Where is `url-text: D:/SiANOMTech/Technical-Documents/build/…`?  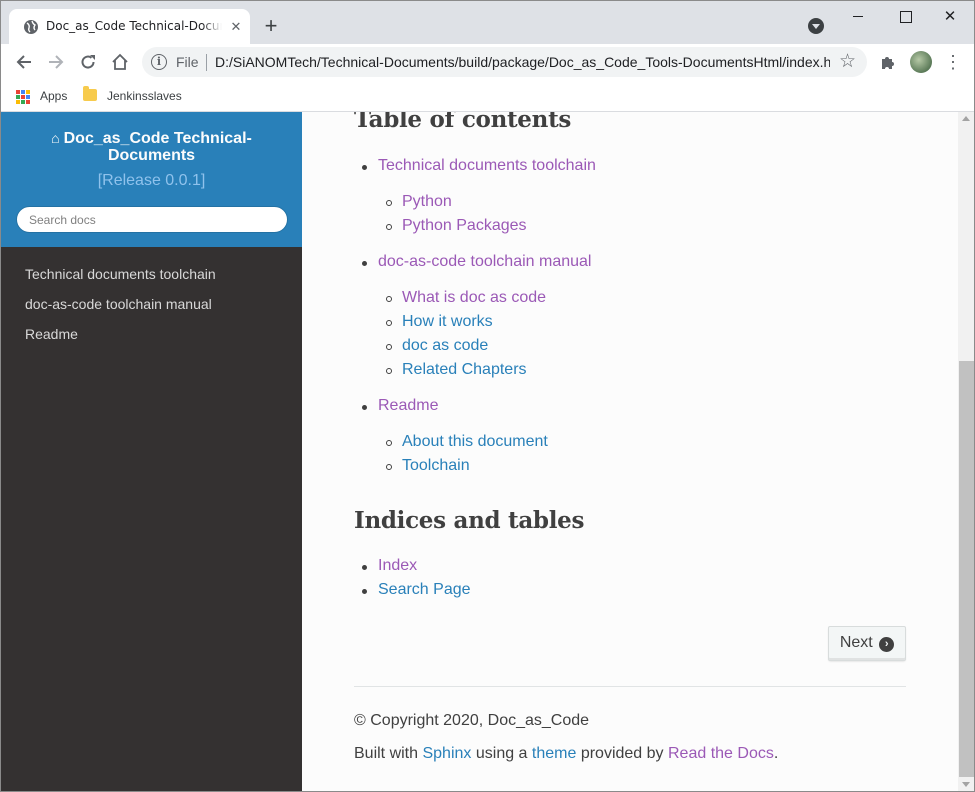 url-text: D:/SiANOMTech/Technical-Documents/build/… is located at coordinates (522, 62).